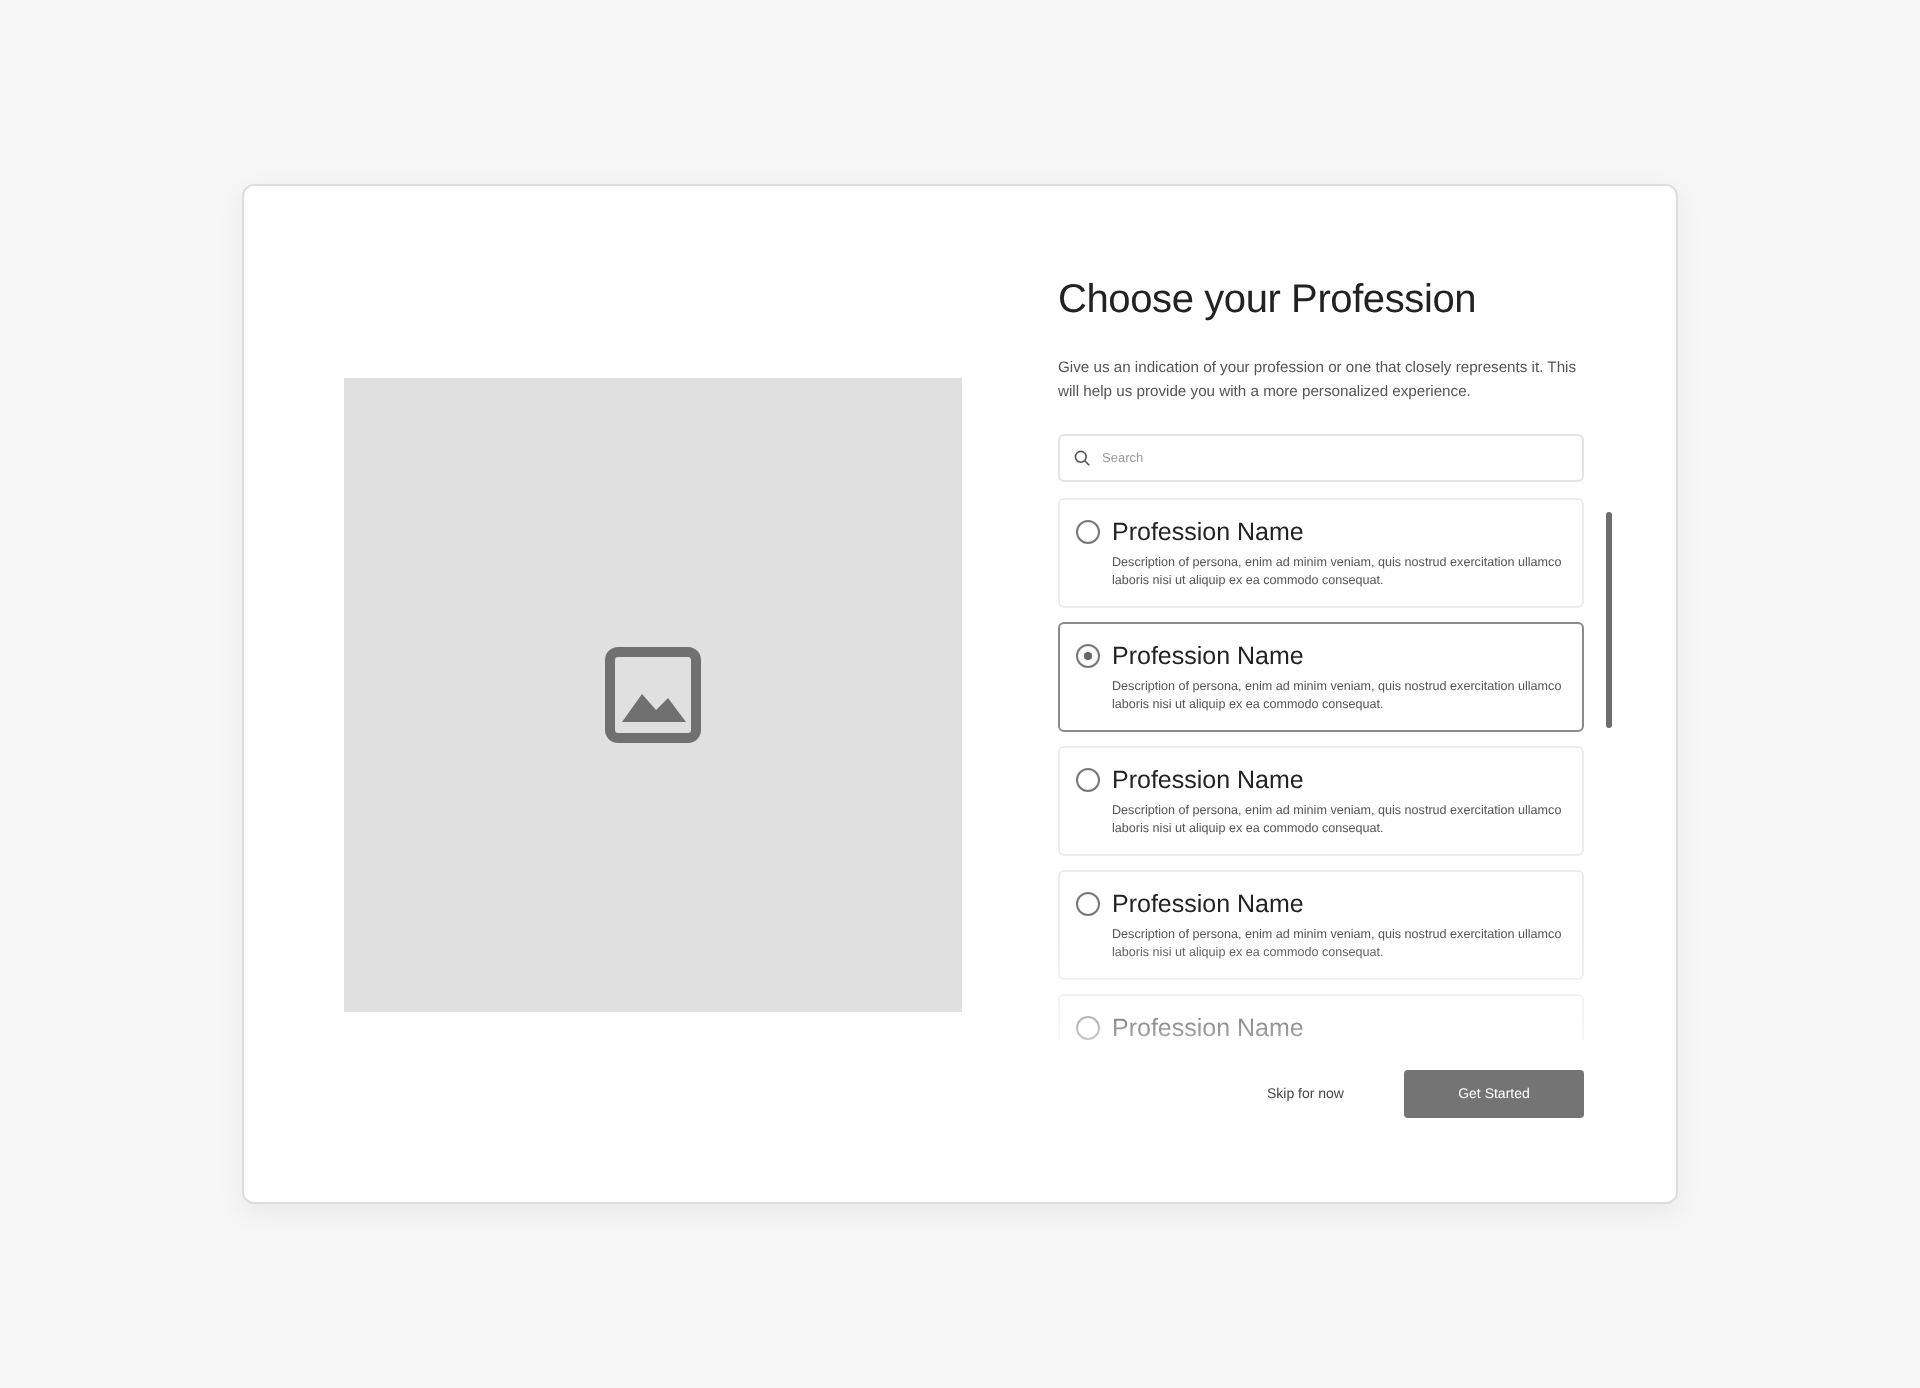 The image size is (1920, 1388). What do you see at coordinates (1268, 301) in the screenshot?
I see `page-title: Choose your Profession` at bounding box center [1268, 301].